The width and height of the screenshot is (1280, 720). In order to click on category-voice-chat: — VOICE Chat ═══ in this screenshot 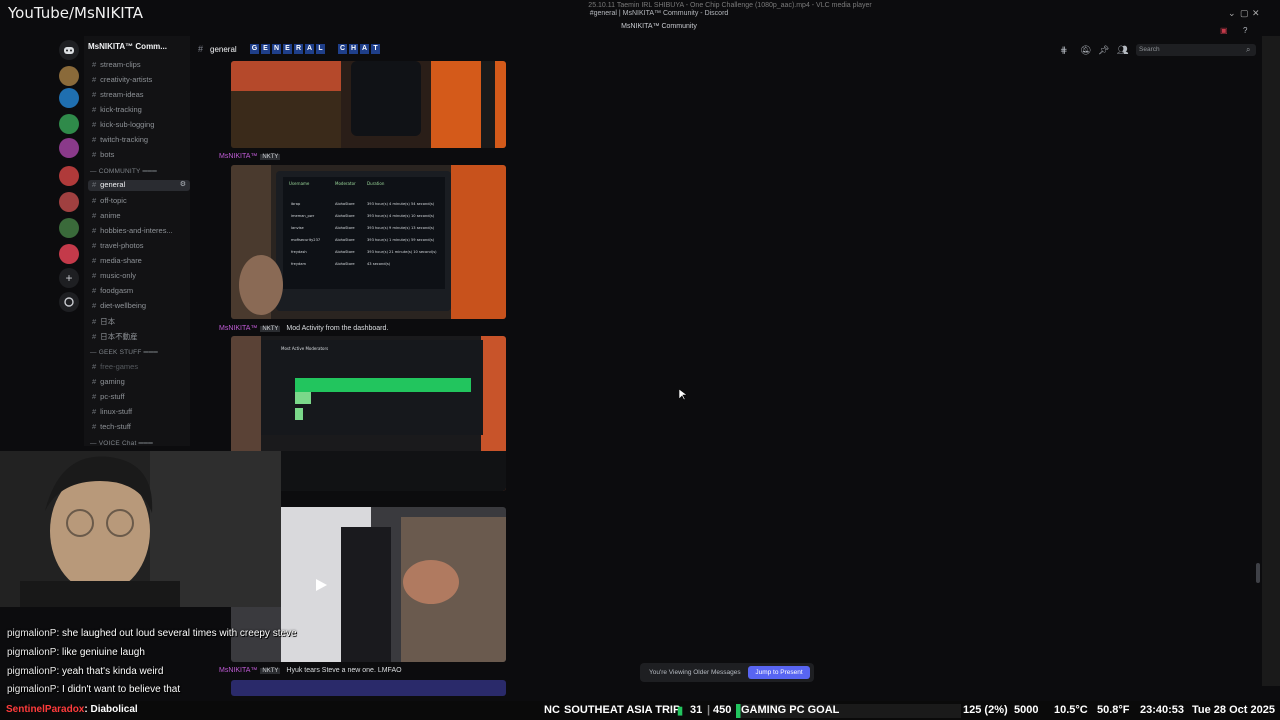, I will do `click(121, 443)`.